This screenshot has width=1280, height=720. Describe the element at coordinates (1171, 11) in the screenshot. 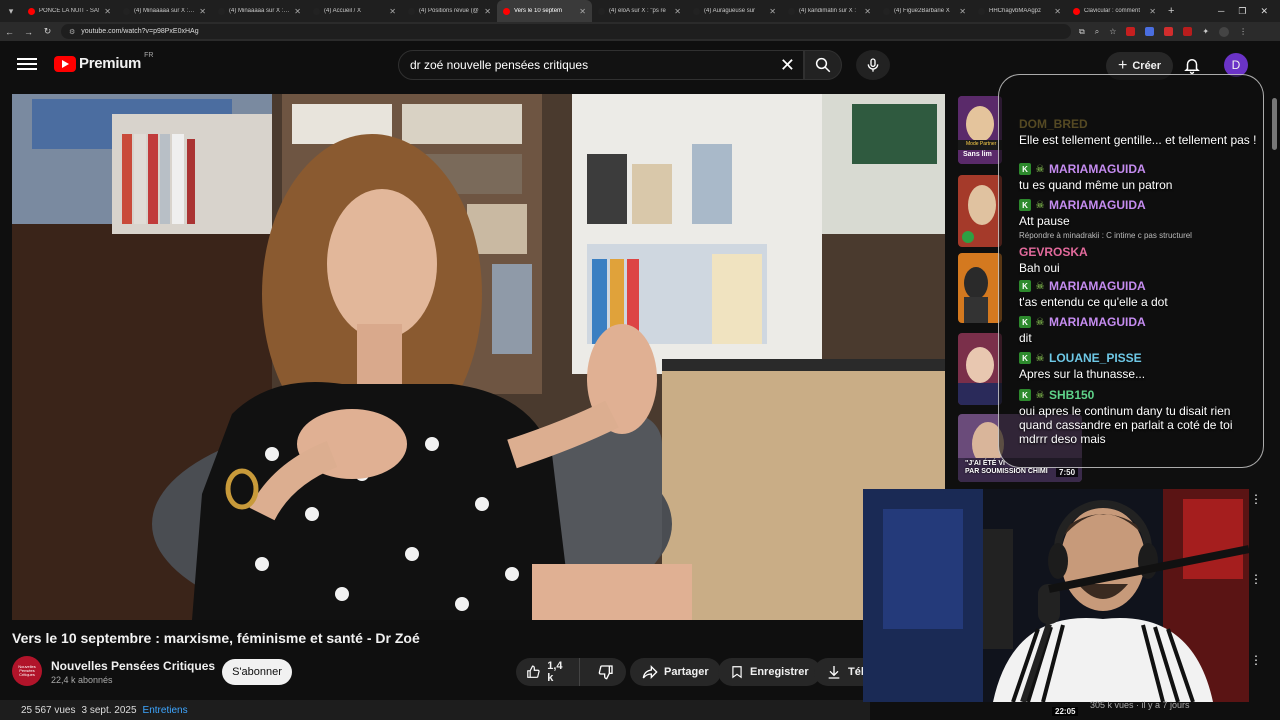

I see `new-tab-button: +` at that location.